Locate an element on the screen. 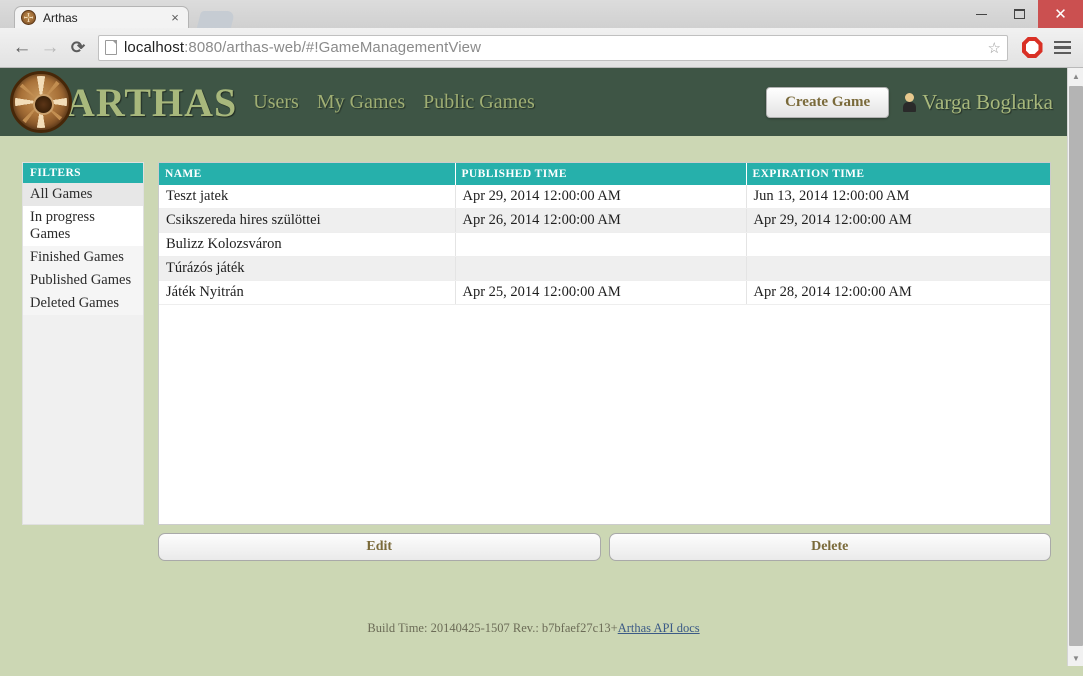 The width and height of the screenshot is (1083, 676). reload-icon: ⟳ is located at coordinates (78, 48).